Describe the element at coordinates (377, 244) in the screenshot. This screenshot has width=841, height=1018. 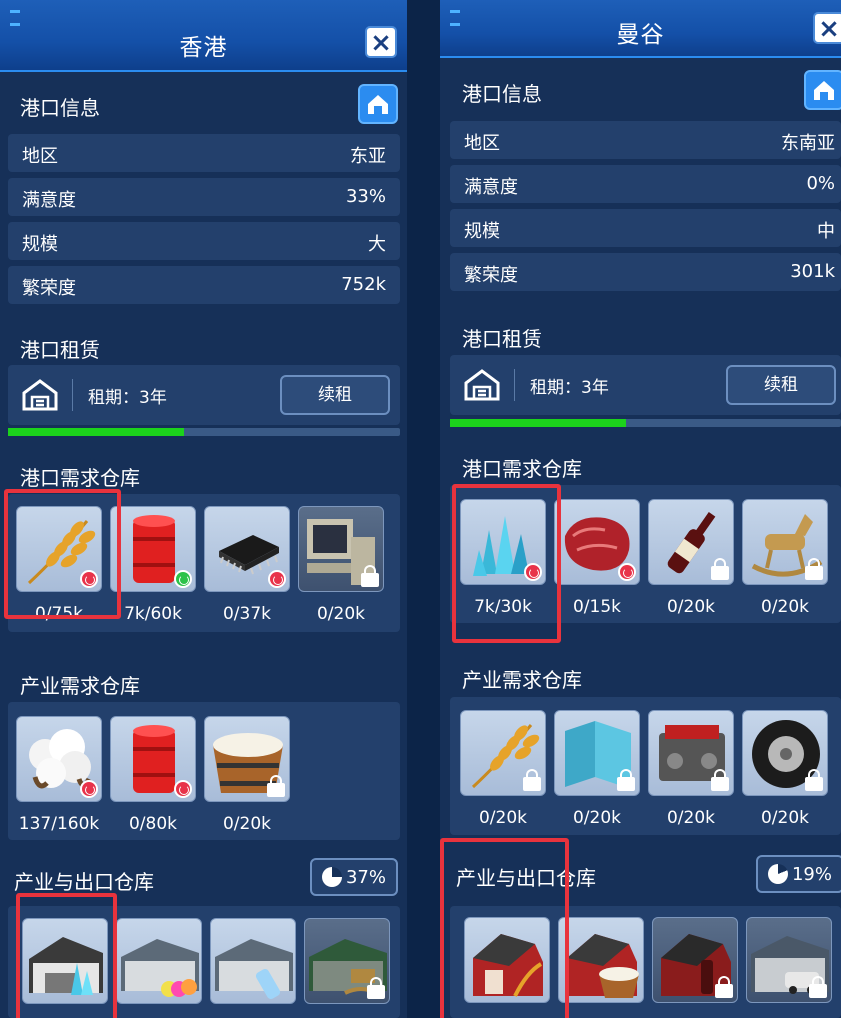
I see `info-value: 大` at that location.